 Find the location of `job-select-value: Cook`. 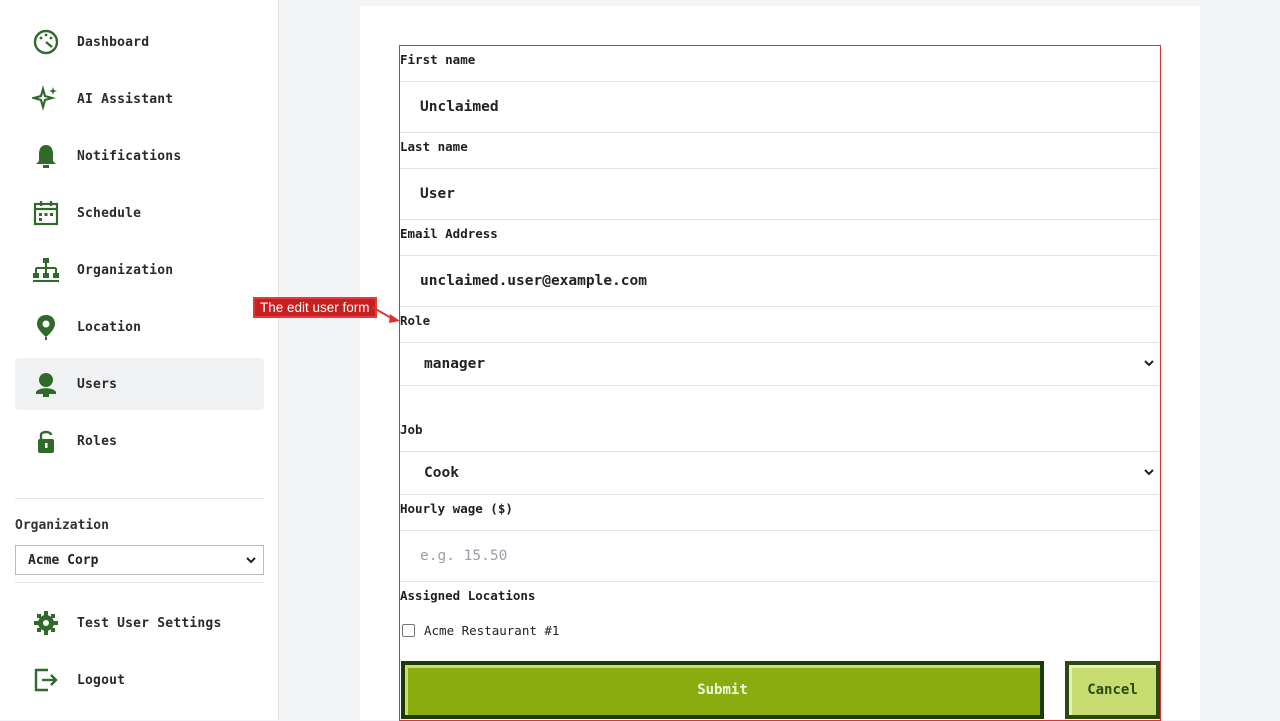

job-select-value: Cook is located at coordinates (441, 473).